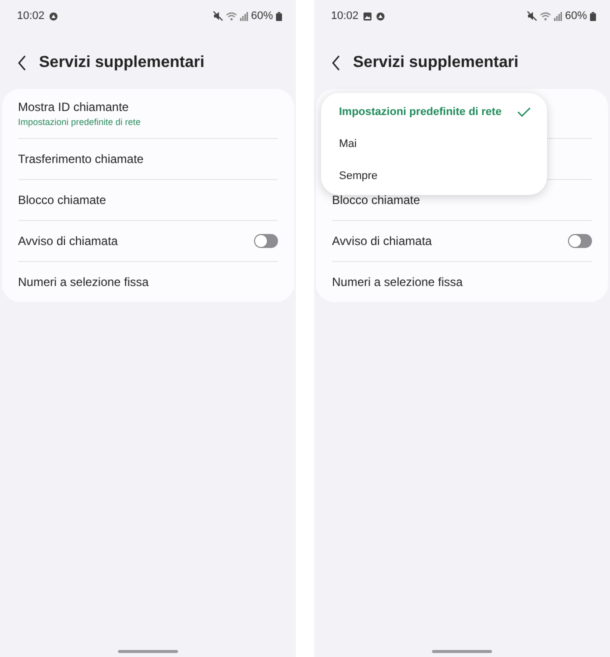  What do you see at coordinates (434, 144) in the screenshot?
I see `menu-option: Mai` at bounding box center [434, 144].